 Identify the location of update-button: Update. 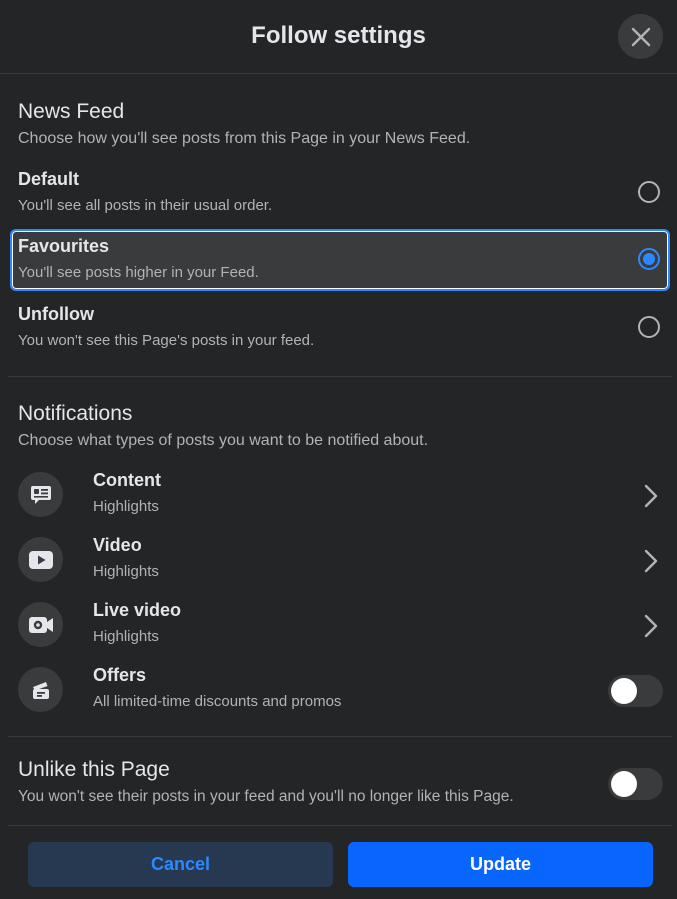
(500, 864).